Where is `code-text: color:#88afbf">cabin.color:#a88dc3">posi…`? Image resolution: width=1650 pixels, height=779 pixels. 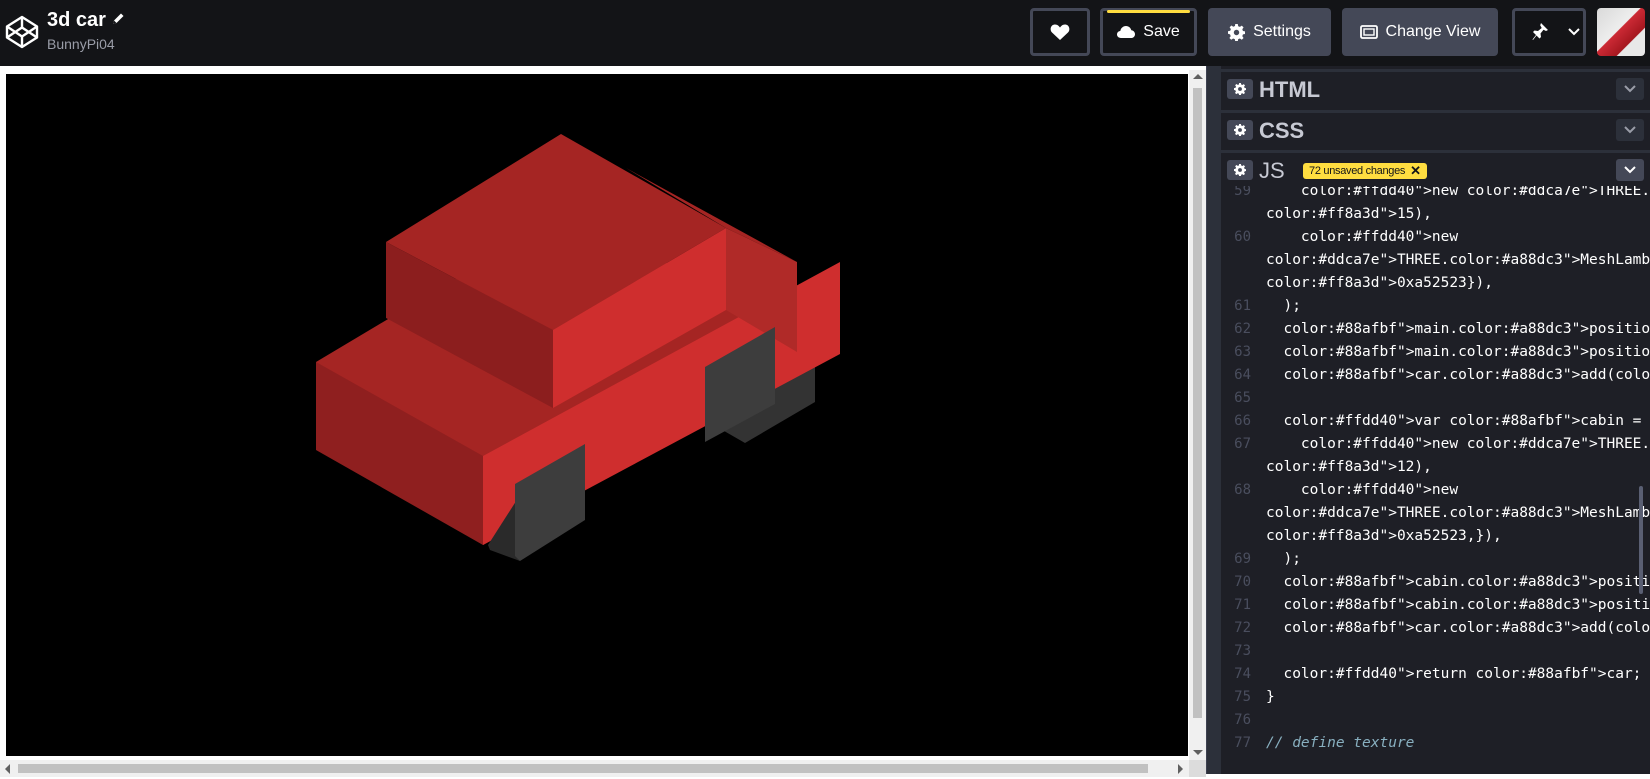
code-text: color:#88afbf">cabin.color:#a88dc3">posi… is located at coordinates (1466, 605).